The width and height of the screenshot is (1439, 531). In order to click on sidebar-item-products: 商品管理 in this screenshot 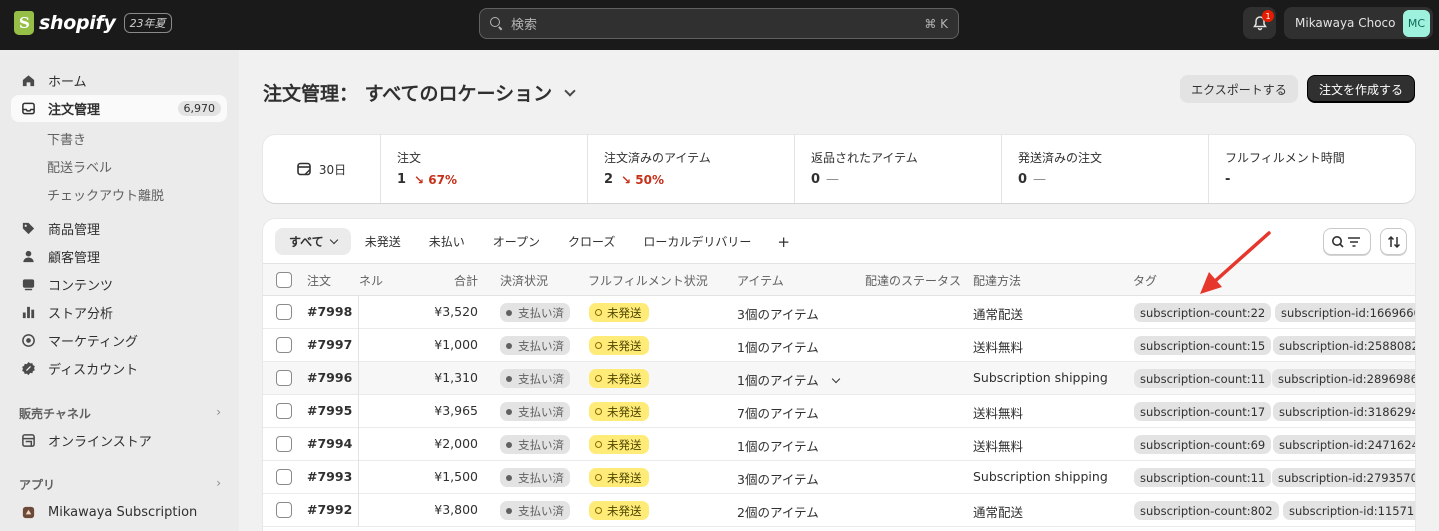, I will do `click(119, 228)`.